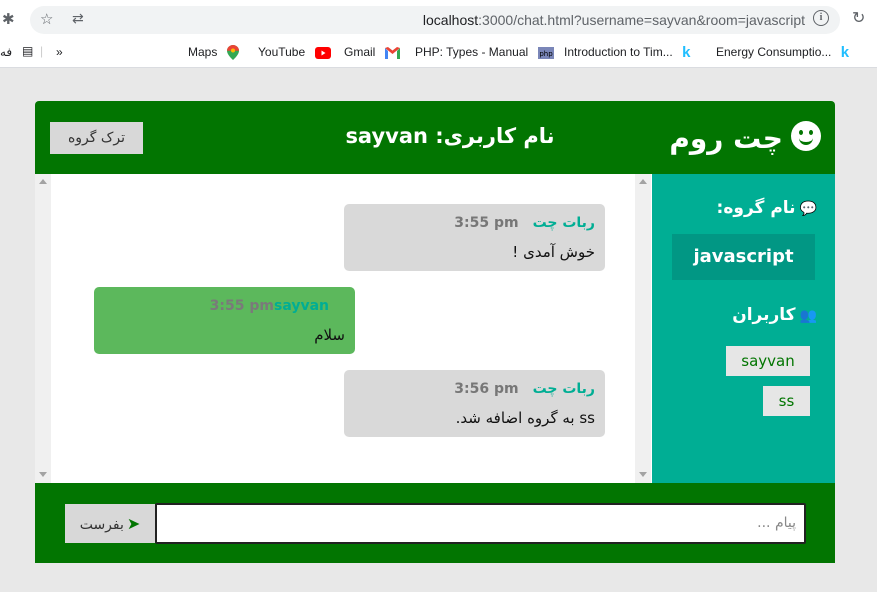  I want to click on message-meta: 3:55 pmsayvan, so click(277, 306).